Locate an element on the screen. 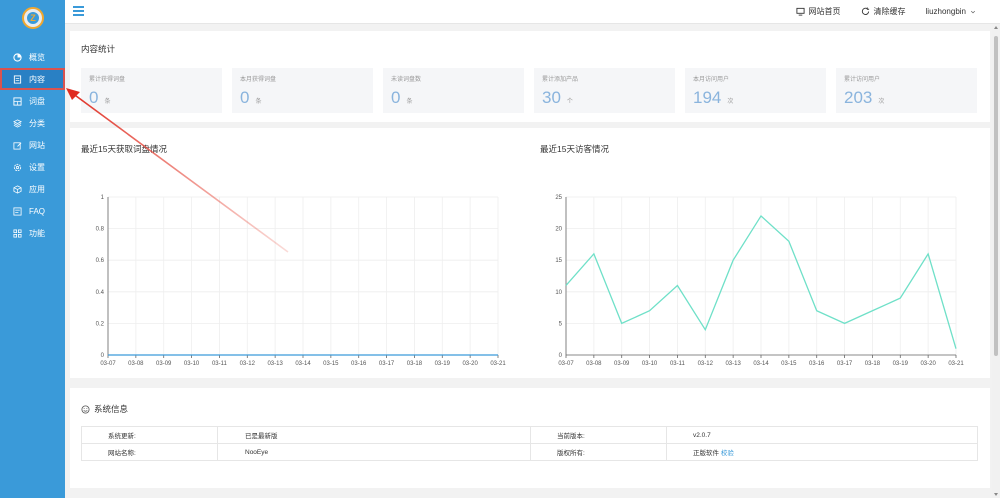 This screenshot has width=1000, height=498. table-cell: 已是最新版 is located at coordinates (374, 435).